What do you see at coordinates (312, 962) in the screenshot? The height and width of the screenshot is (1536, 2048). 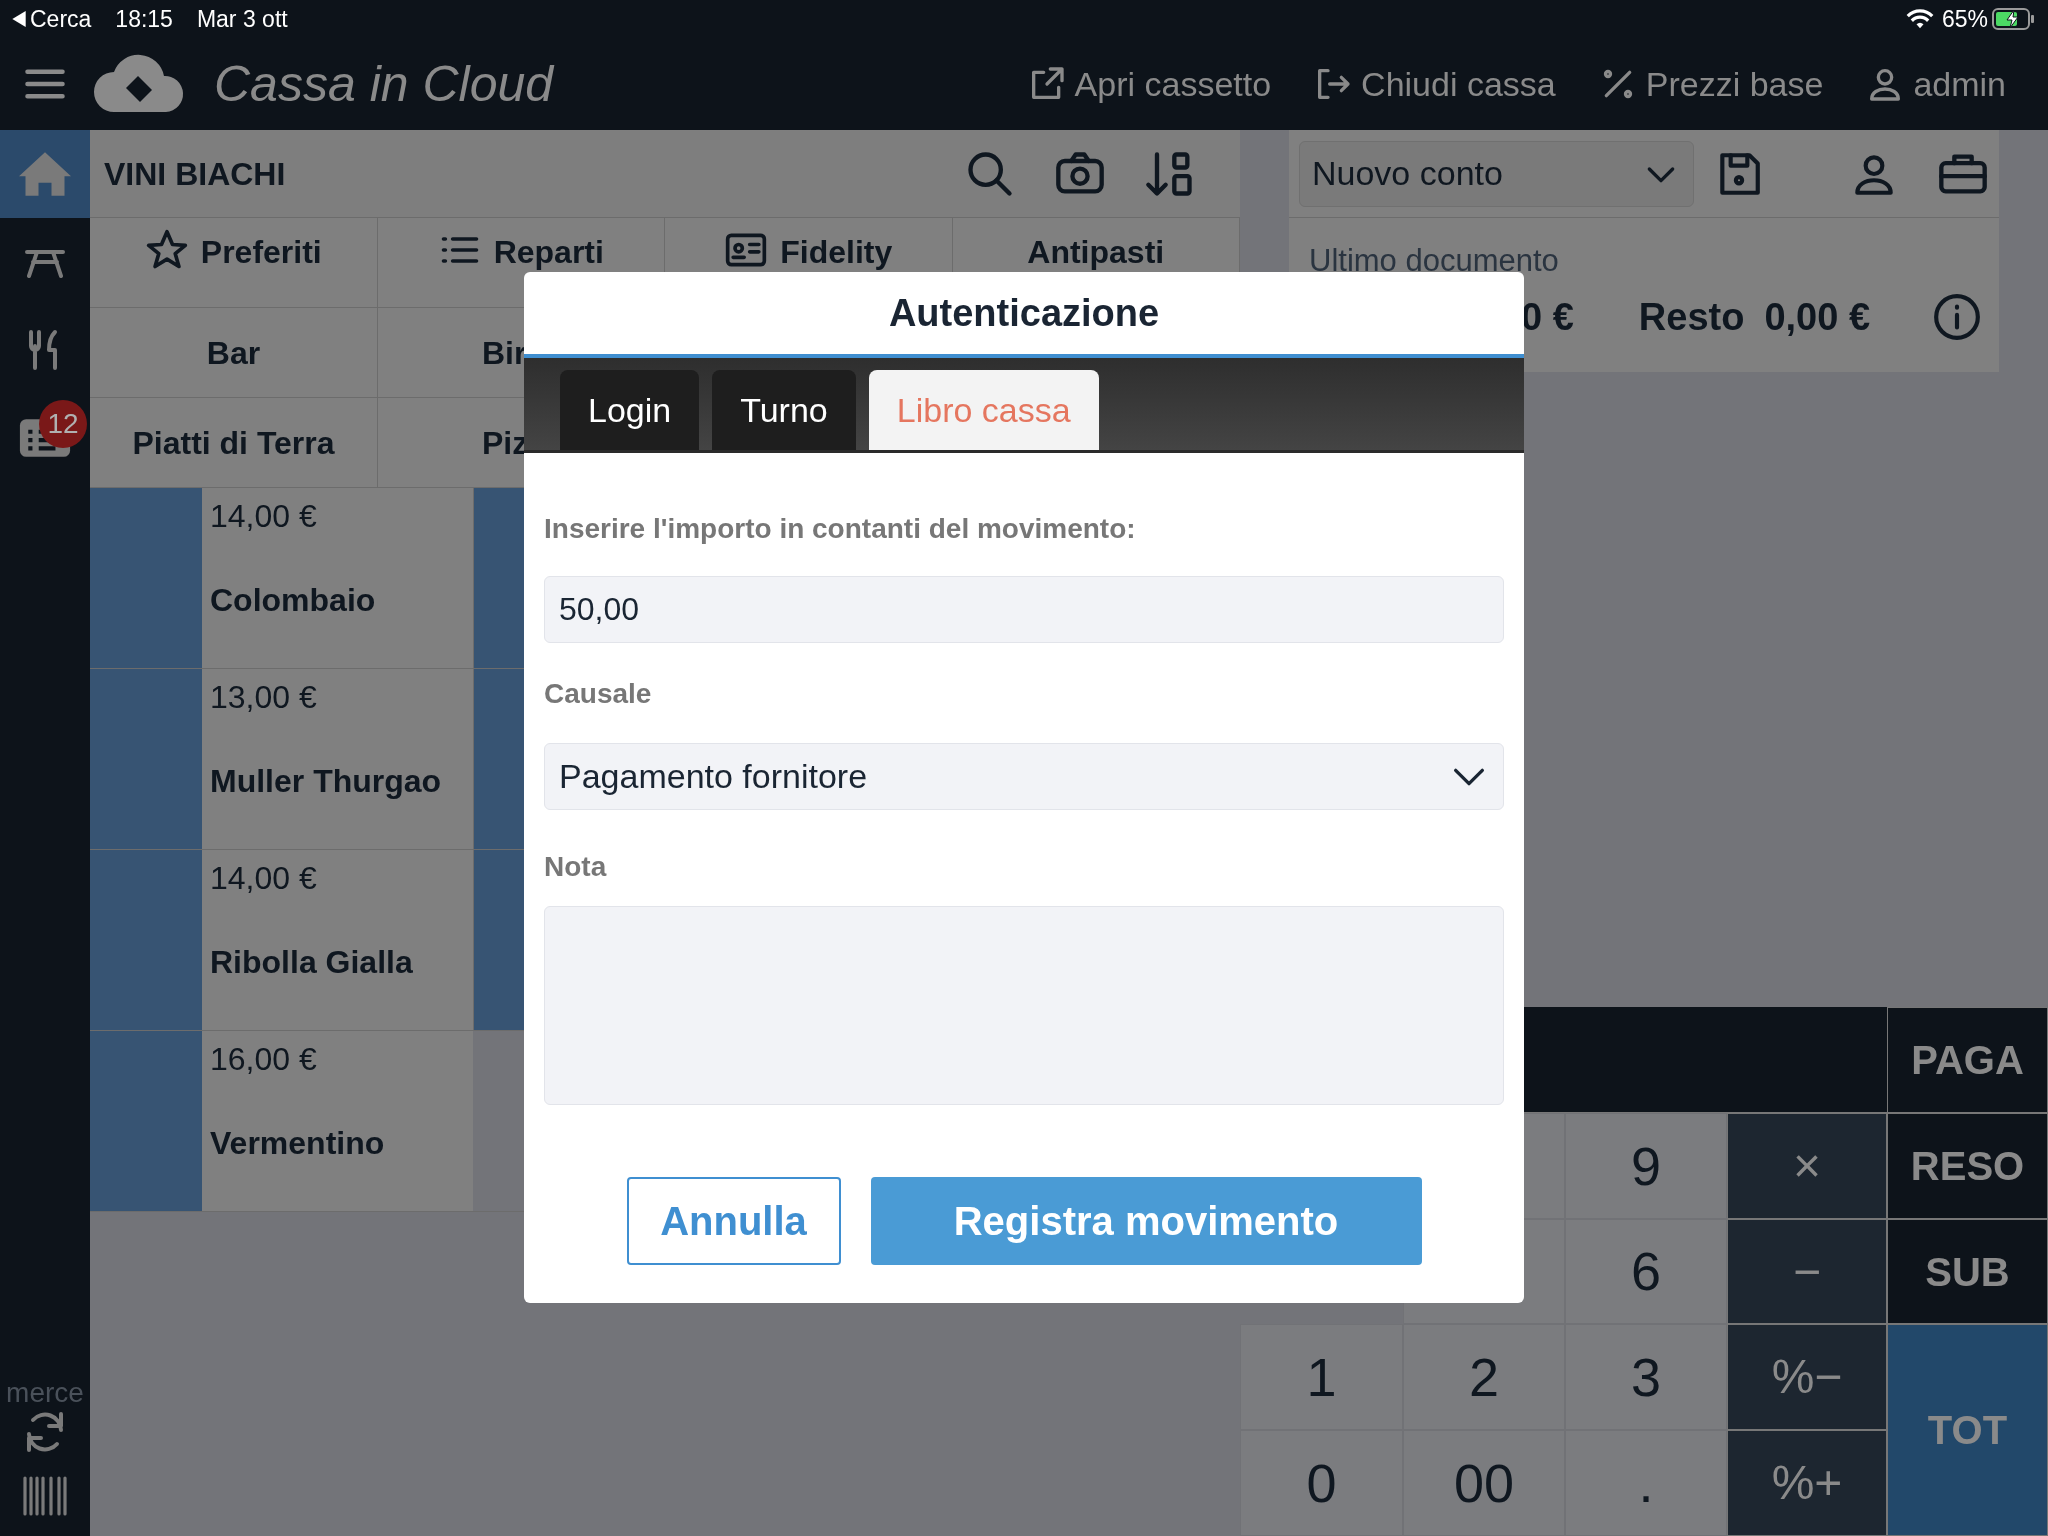 I see `product-name: Ribolla Gialla` at bounding box center [312, 962].